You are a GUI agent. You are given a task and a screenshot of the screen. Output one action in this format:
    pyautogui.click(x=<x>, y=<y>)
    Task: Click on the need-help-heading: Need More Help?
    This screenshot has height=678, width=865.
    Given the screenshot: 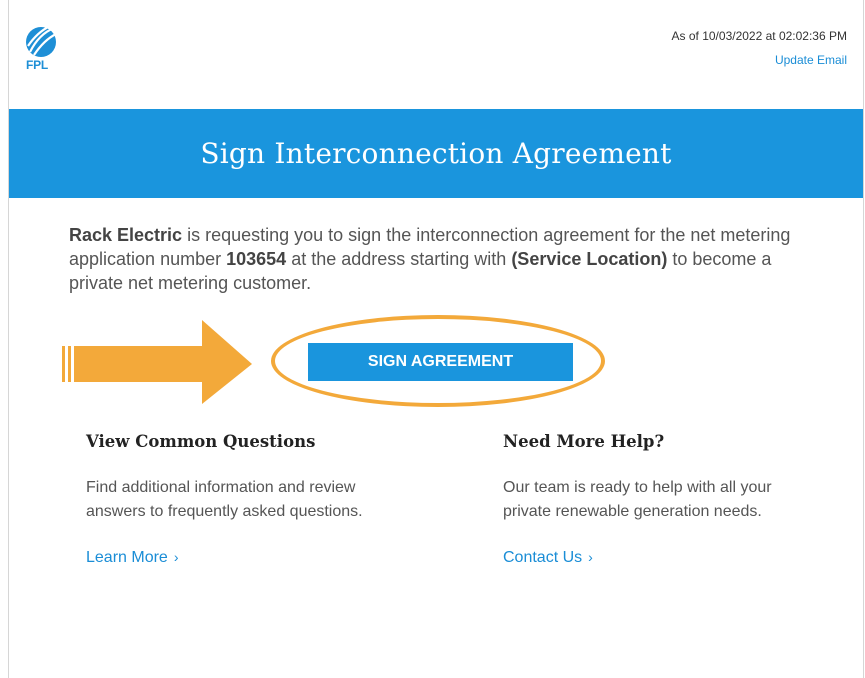 What is the action you would take?
    pyautogui.click(x=584, y=441)
    